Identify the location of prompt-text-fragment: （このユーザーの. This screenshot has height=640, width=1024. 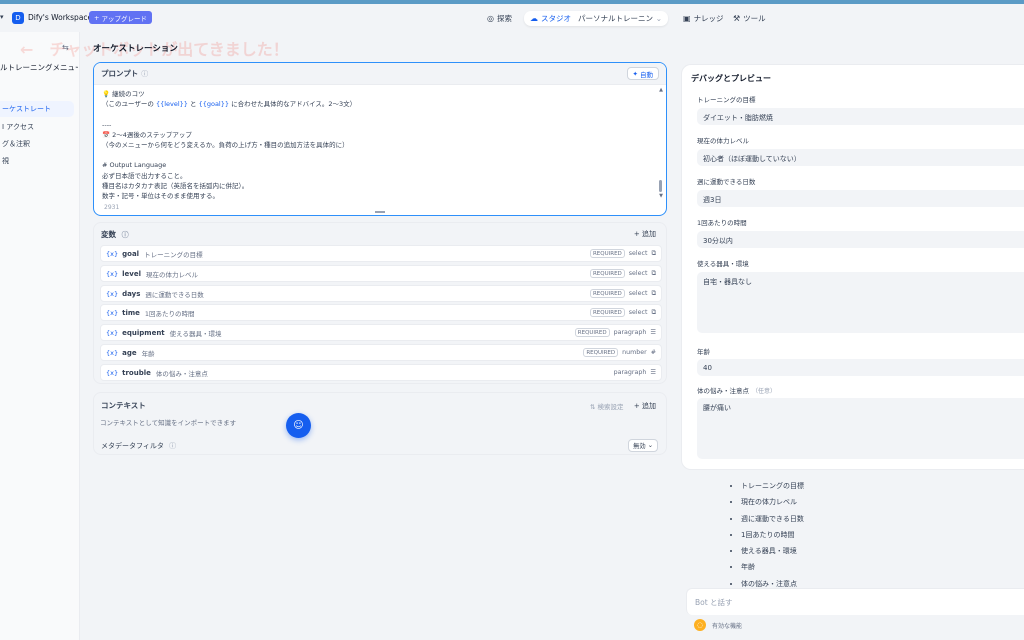
(129, 104).